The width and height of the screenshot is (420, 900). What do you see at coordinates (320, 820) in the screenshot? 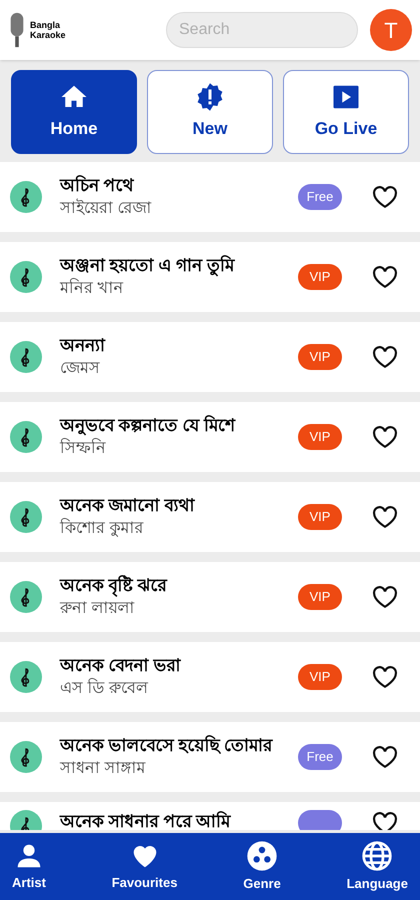
I see `plan-badge` at bounding box center [320, 820].